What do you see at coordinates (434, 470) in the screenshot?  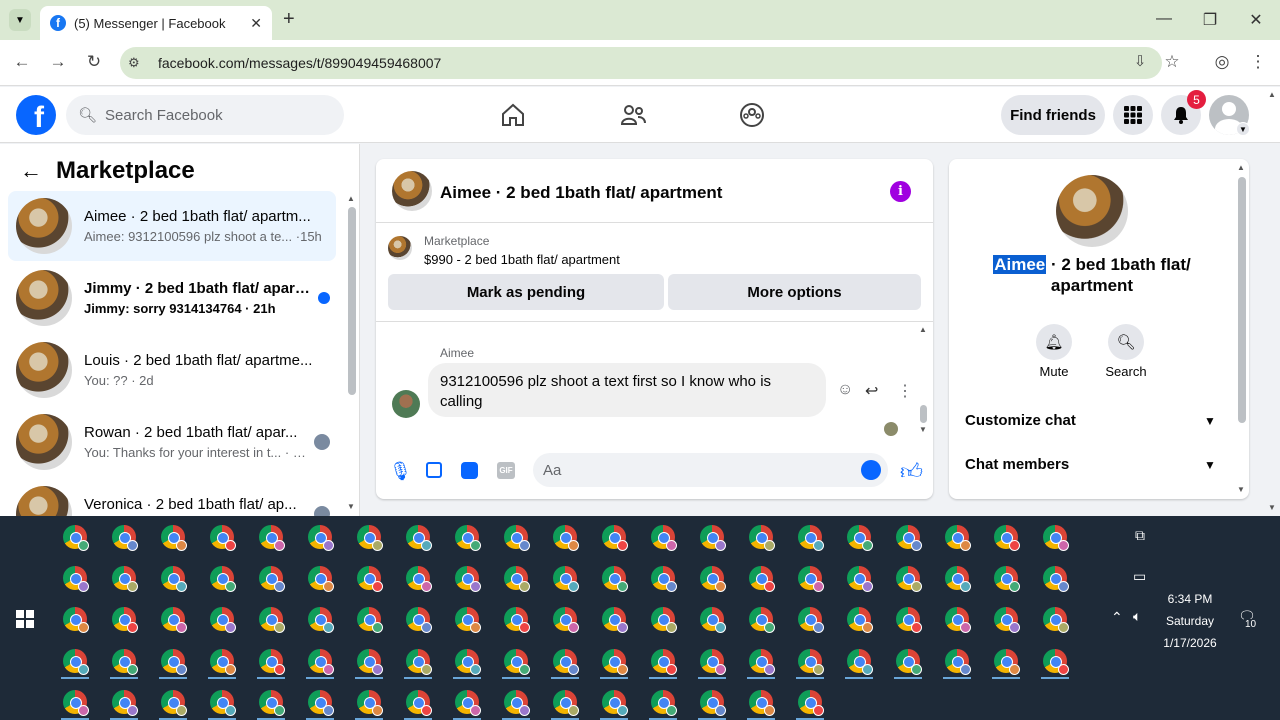 I see `photo-icon` at bounding box center [434, 470].